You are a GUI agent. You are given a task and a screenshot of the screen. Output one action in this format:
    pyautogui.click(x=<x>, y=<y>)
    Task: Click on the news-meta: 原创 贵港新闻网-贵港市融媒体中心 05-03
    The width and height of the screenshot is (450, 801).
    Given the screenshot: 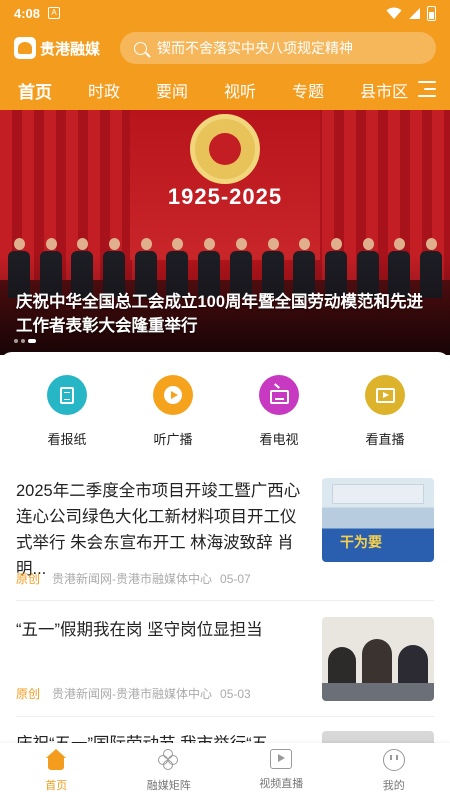 What is the action you would take?
    pyautogui.click(x=133, y=693)
    